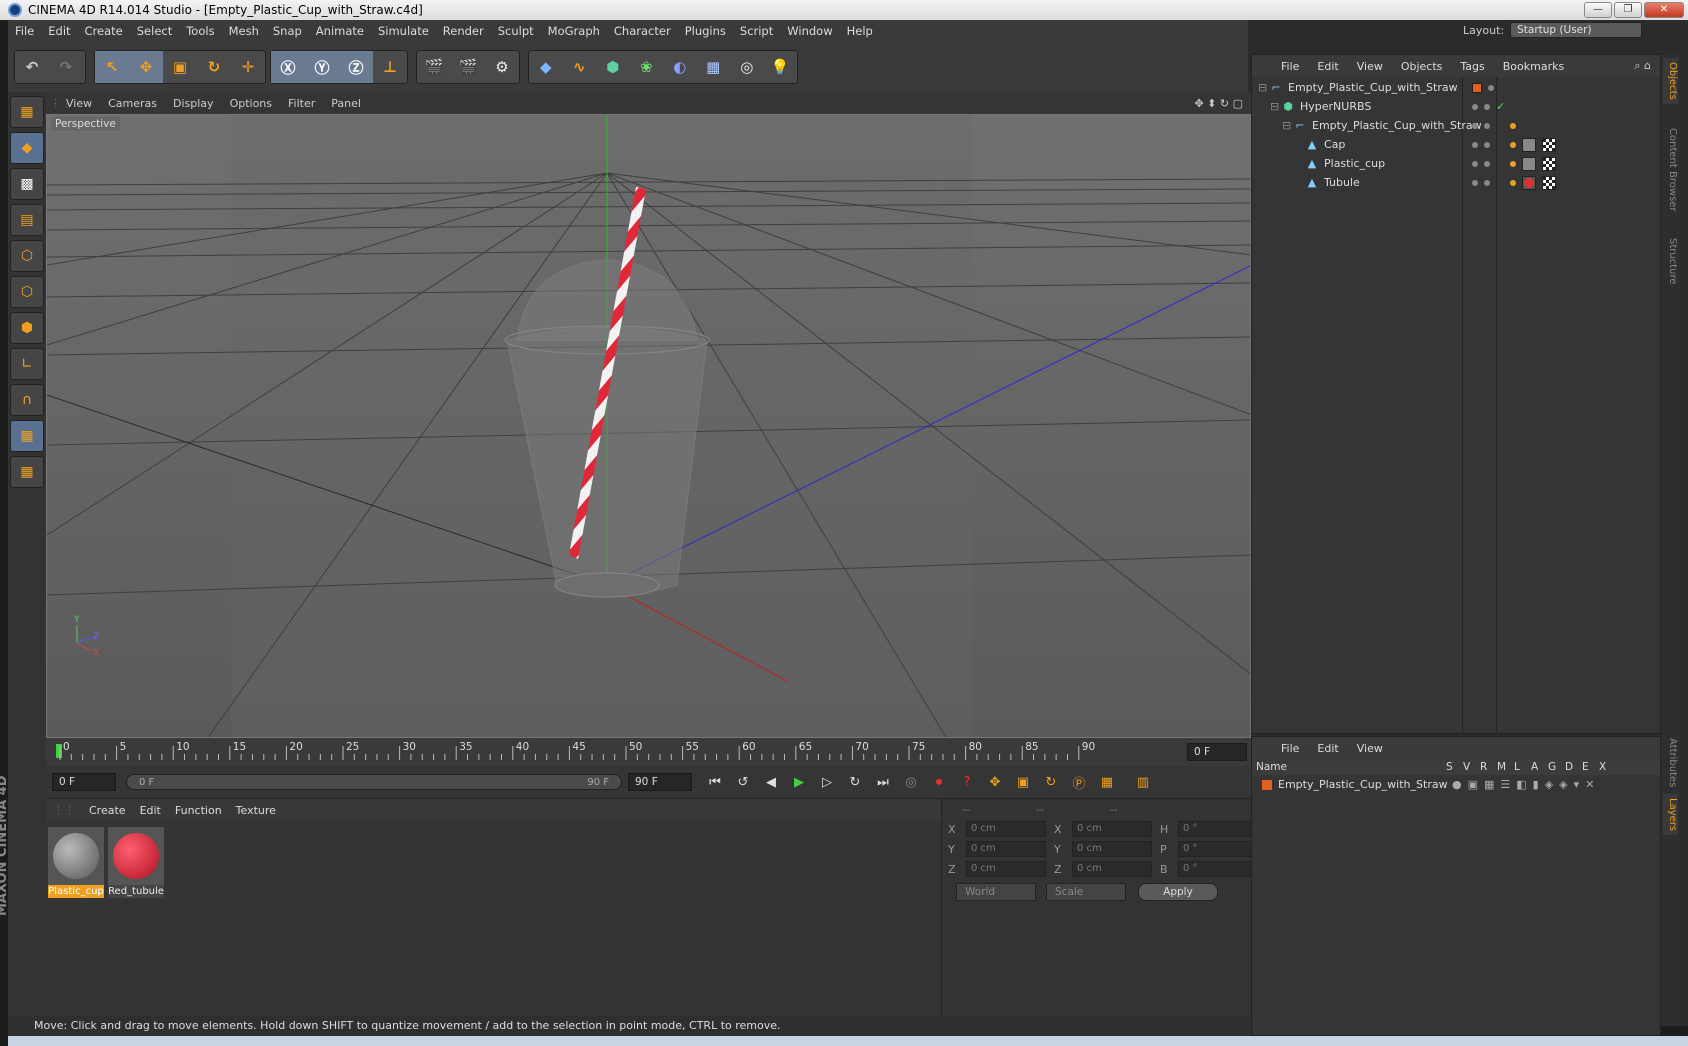 The height and width of the screenshot is (1046, 1688). I want to click on range-slider: 0 F 90 F, so click(374, 782).